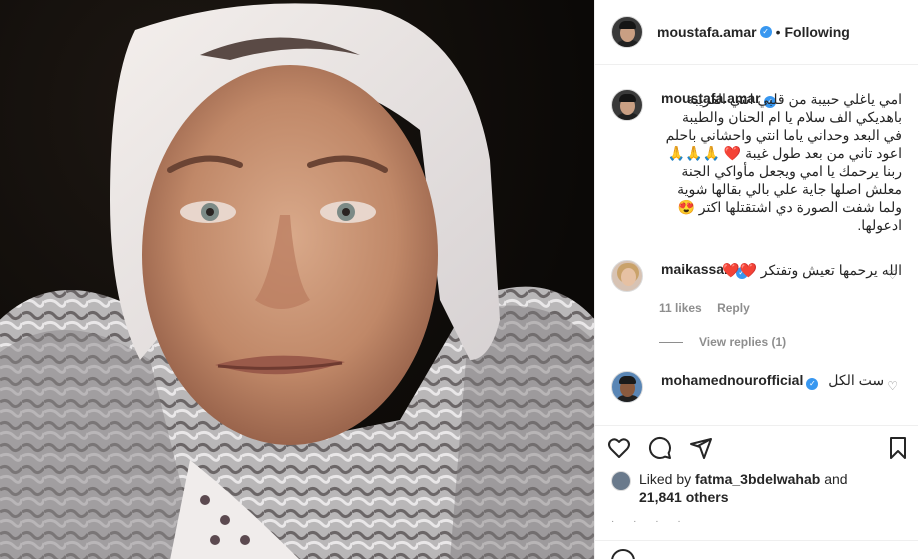 The width and height of the screenshot is (918, 559). What do you see at coordinates (733, 308) in the screenshot?
I see `reply-button: Reply` at bounding box center [733, 308].